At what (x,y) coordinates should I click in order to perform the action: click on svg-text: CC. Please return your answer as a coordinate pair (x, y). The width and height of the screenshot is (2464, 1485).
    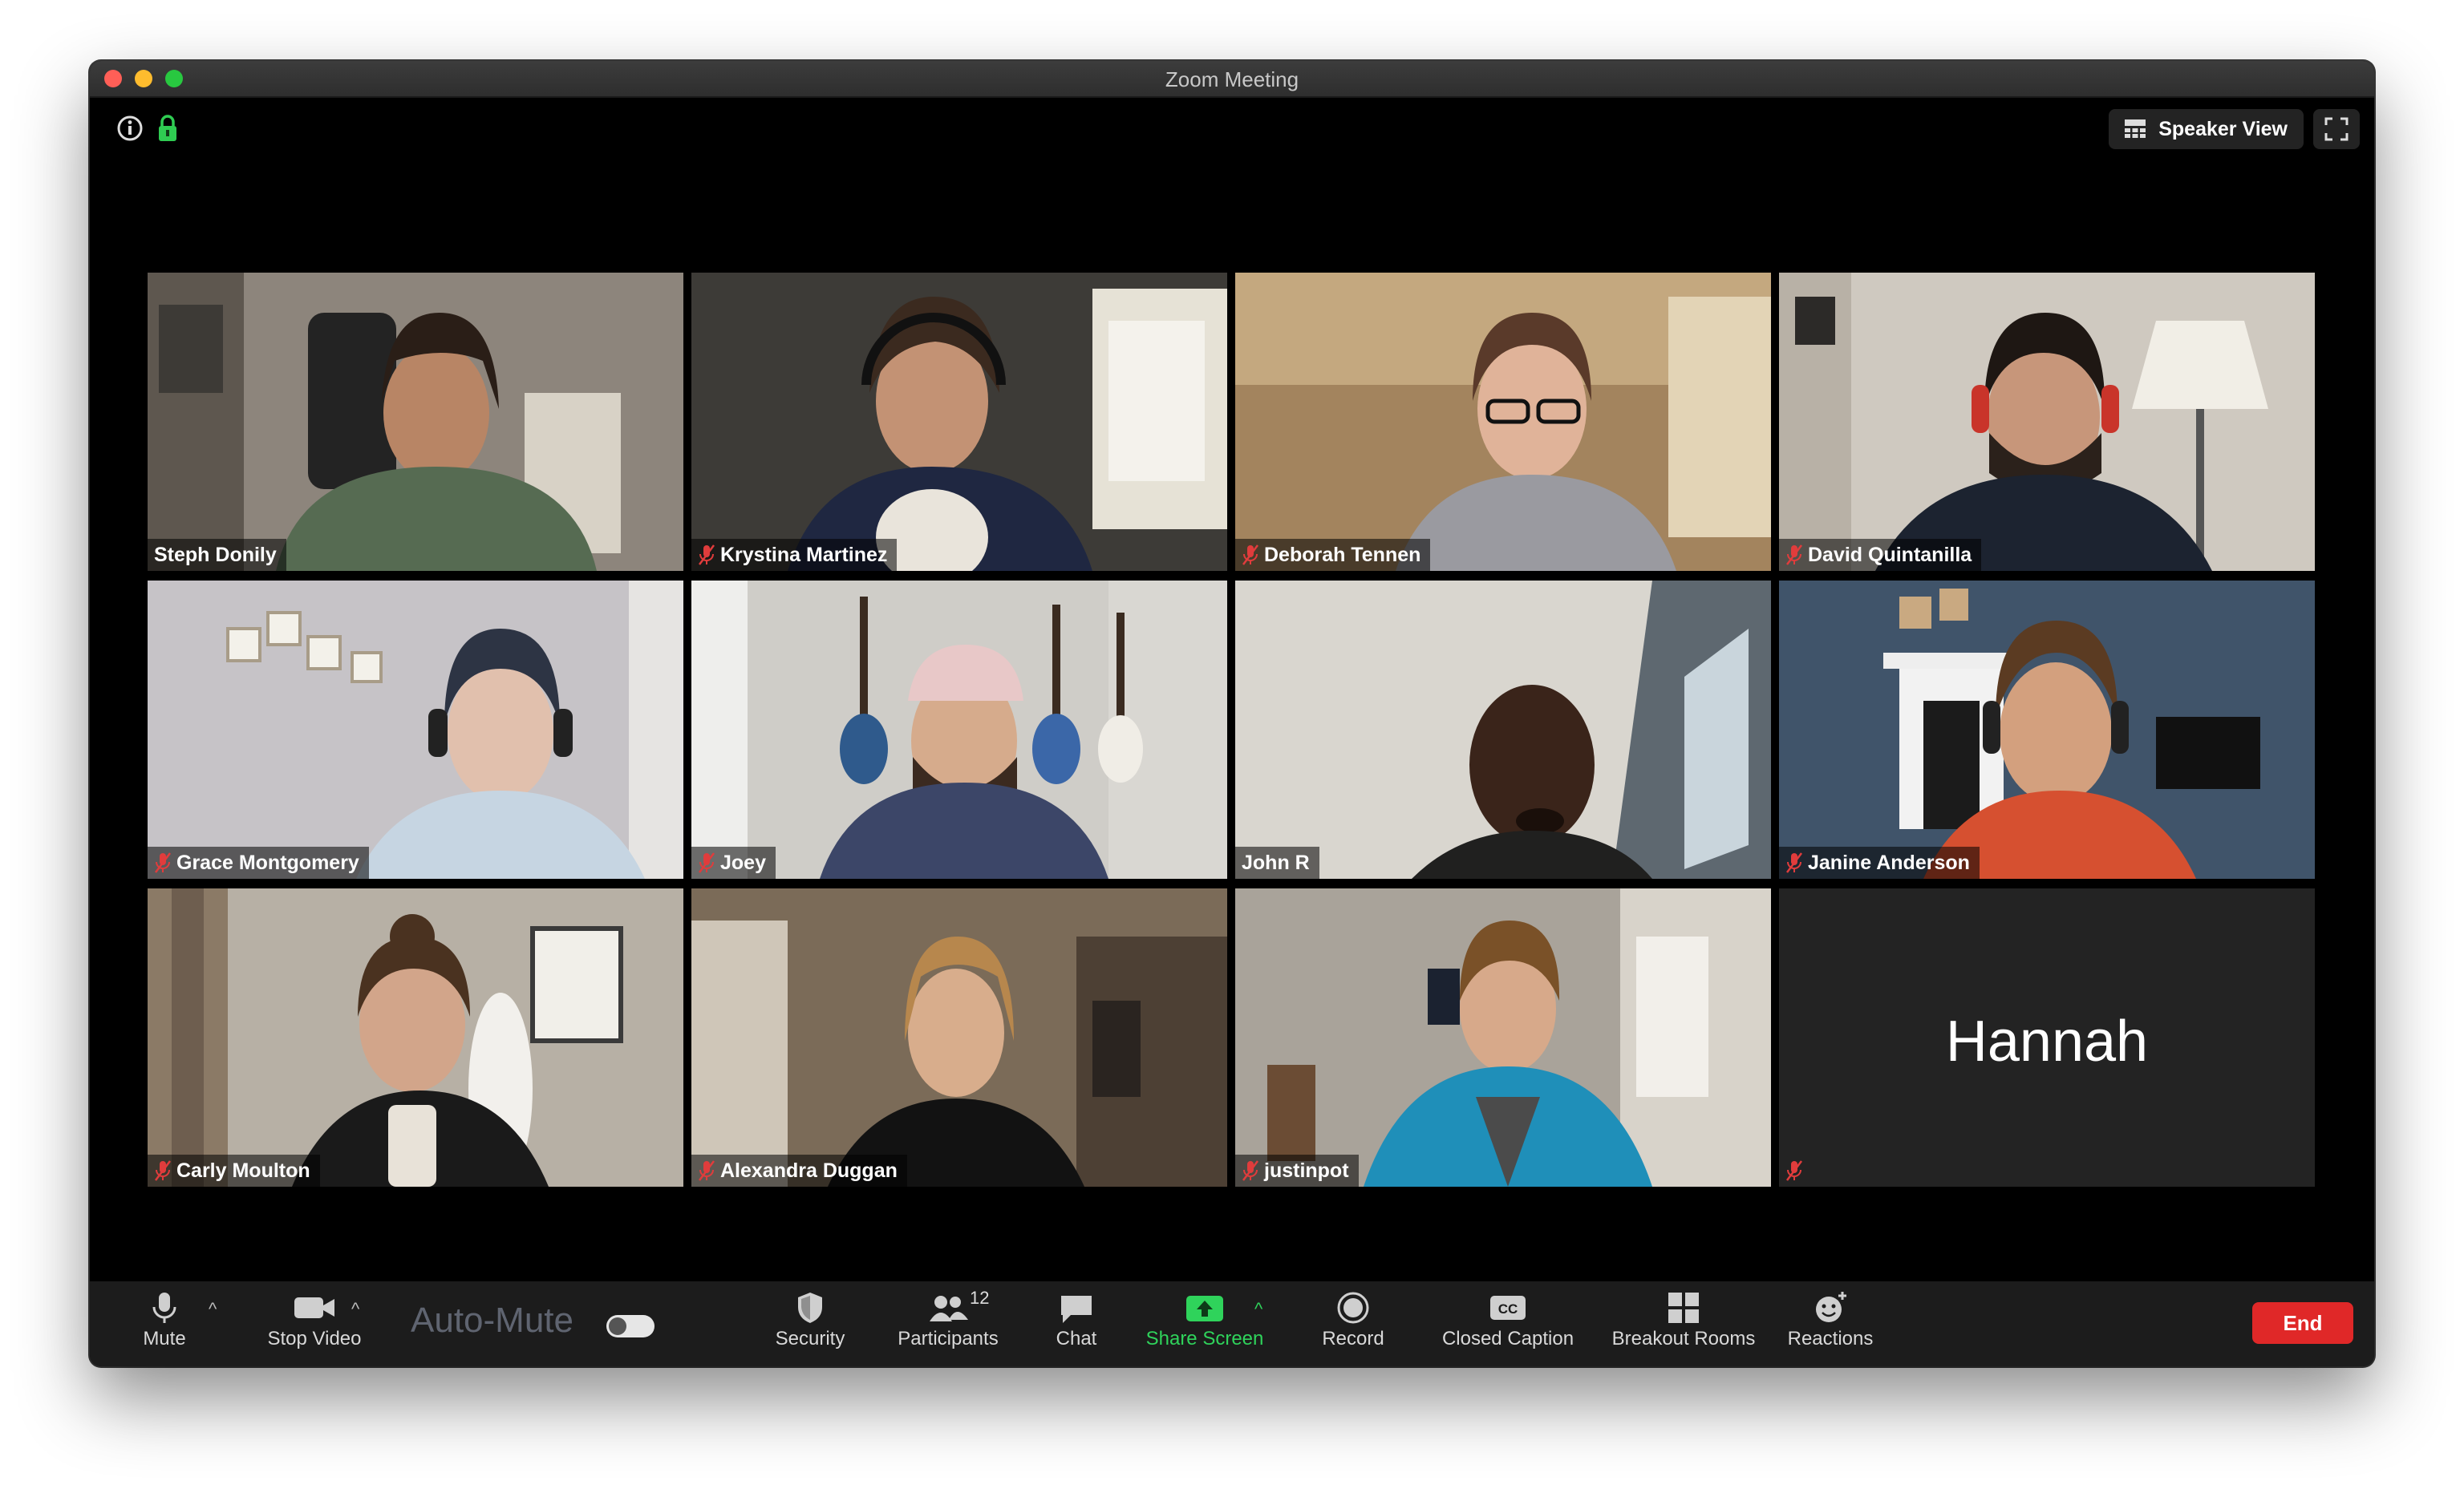
    Looking at the image, I should click on (1508, 1309).